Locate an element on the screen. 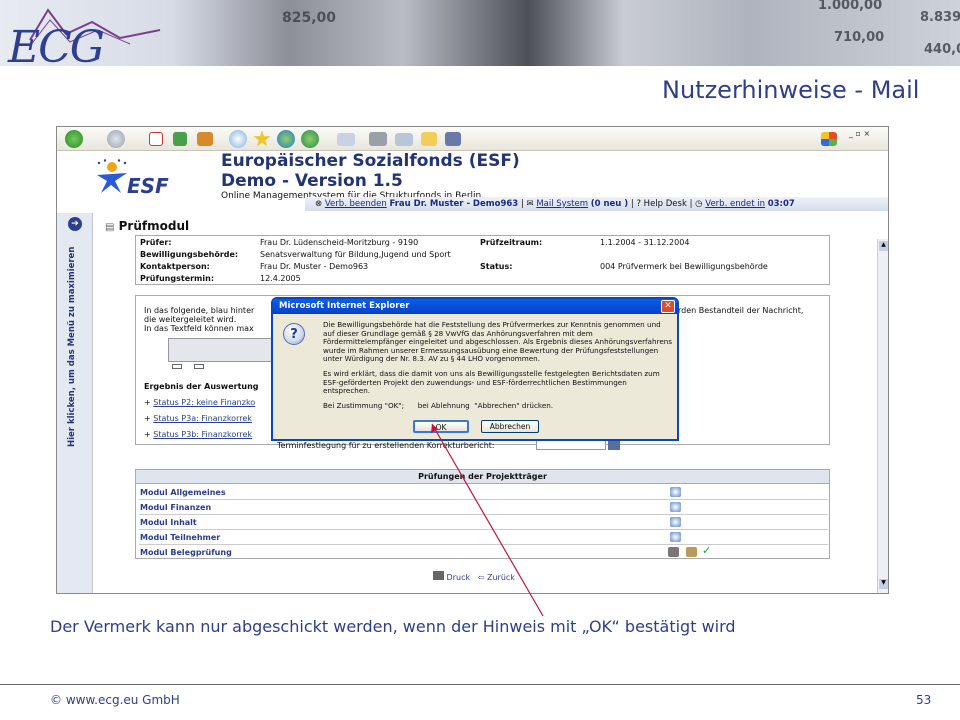 The height and width of the screenshot is (720, 960). annotation-arrow is located at coordinates (487, 520).